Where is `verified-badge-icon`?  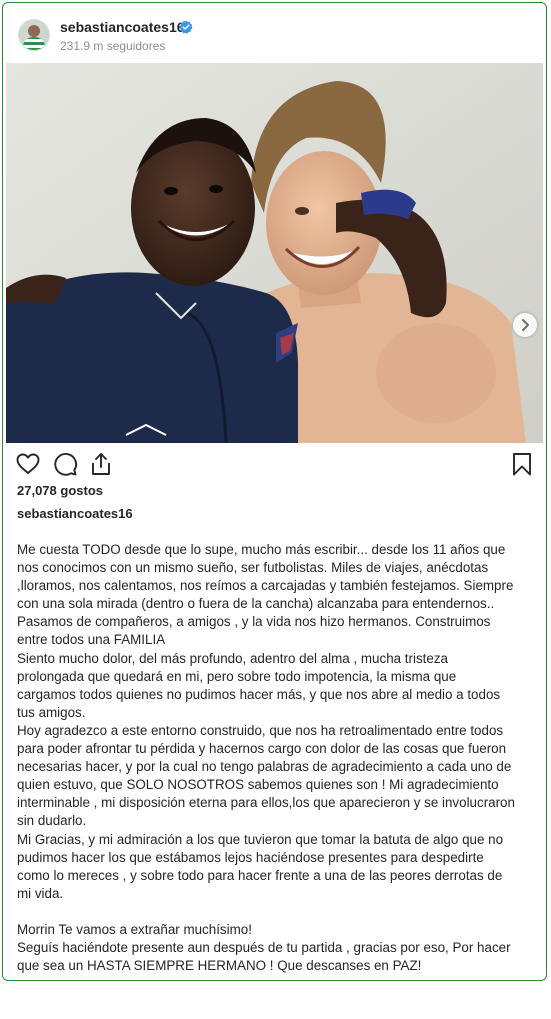
verified-badge-icon is located at coordinates (186, 27).